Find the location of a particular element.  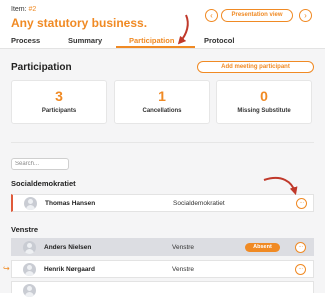

item-title: Any statutory business. is located at coordinates (79, 23).